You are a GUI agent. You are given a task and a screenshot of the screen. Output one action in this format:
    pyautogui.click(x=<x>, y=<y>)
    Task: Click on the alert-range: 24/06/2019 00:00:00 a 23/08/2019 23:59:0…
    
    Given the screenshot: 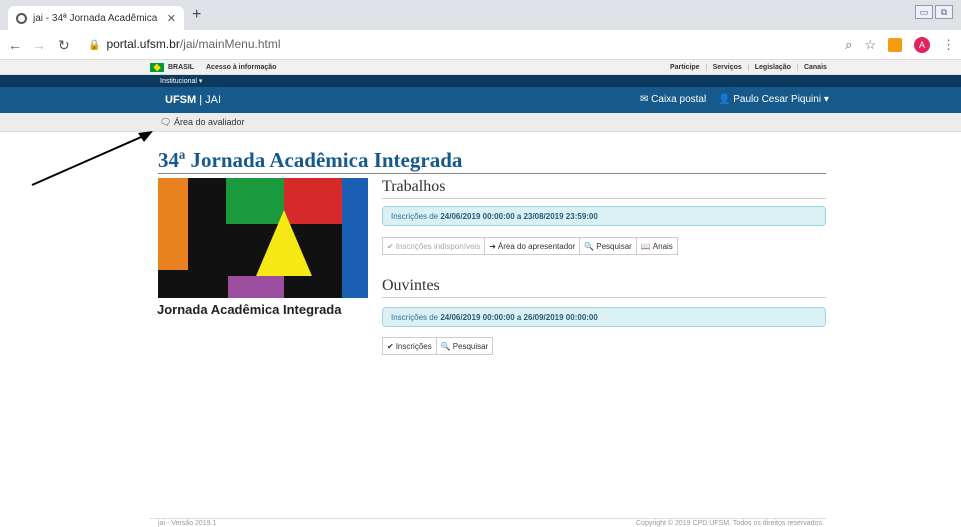 What is the action you would take?
    pyautogui.click(x=519, y=216)
    